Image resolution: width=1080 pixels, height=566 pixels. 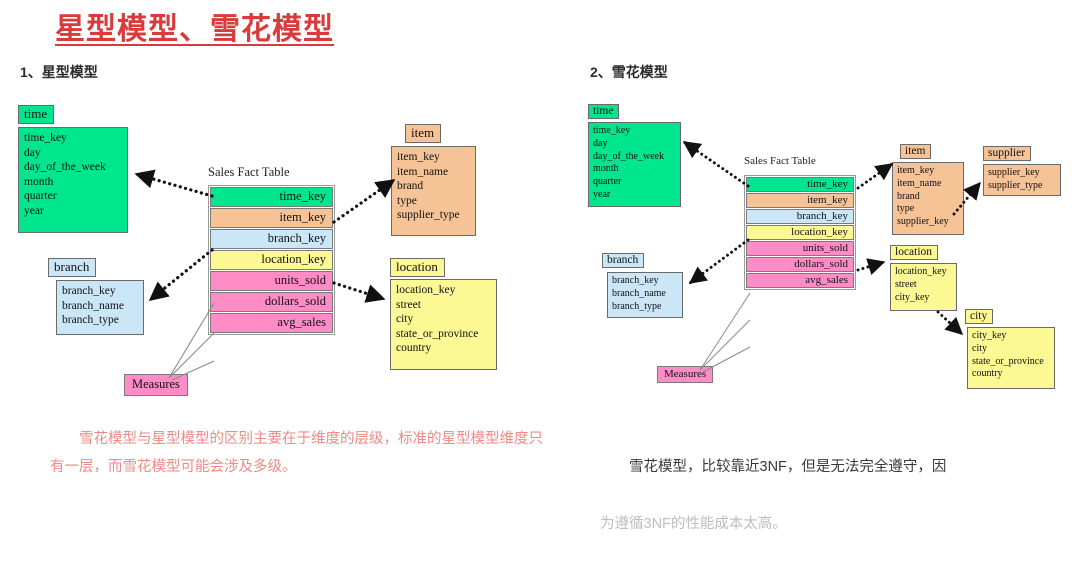 I want to click on relation-fact-to-branch, so click(x=181, y=275).